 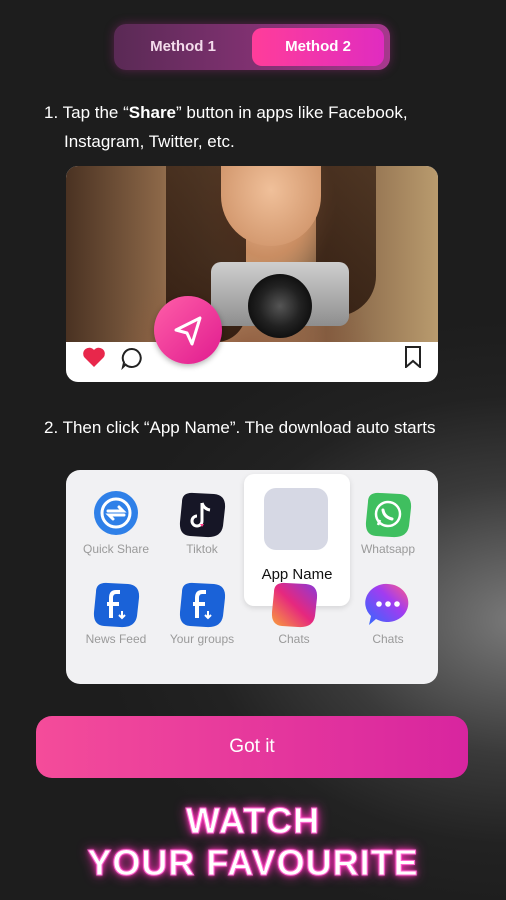 What do you see at coordinates (253, 863) in the screenshot?
I see `headline-line-2: YOUR FAVOURITE` at bounding box center [253, 863].